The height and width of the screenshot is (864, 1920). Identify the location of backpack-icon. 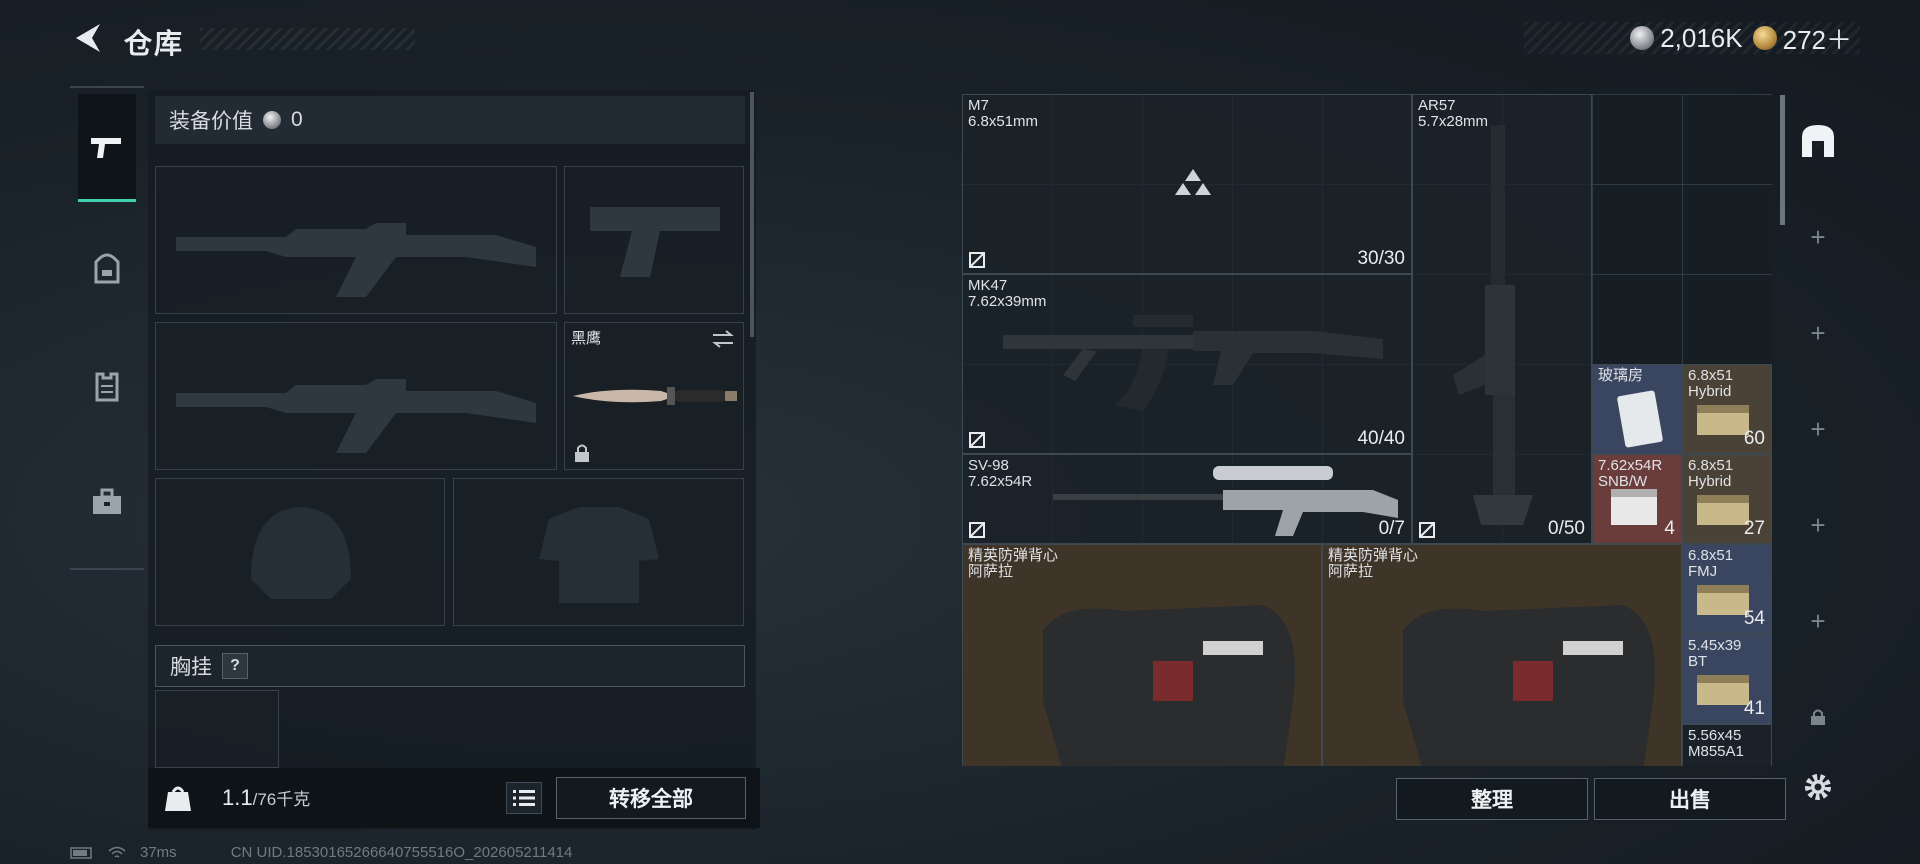
(107, 268).